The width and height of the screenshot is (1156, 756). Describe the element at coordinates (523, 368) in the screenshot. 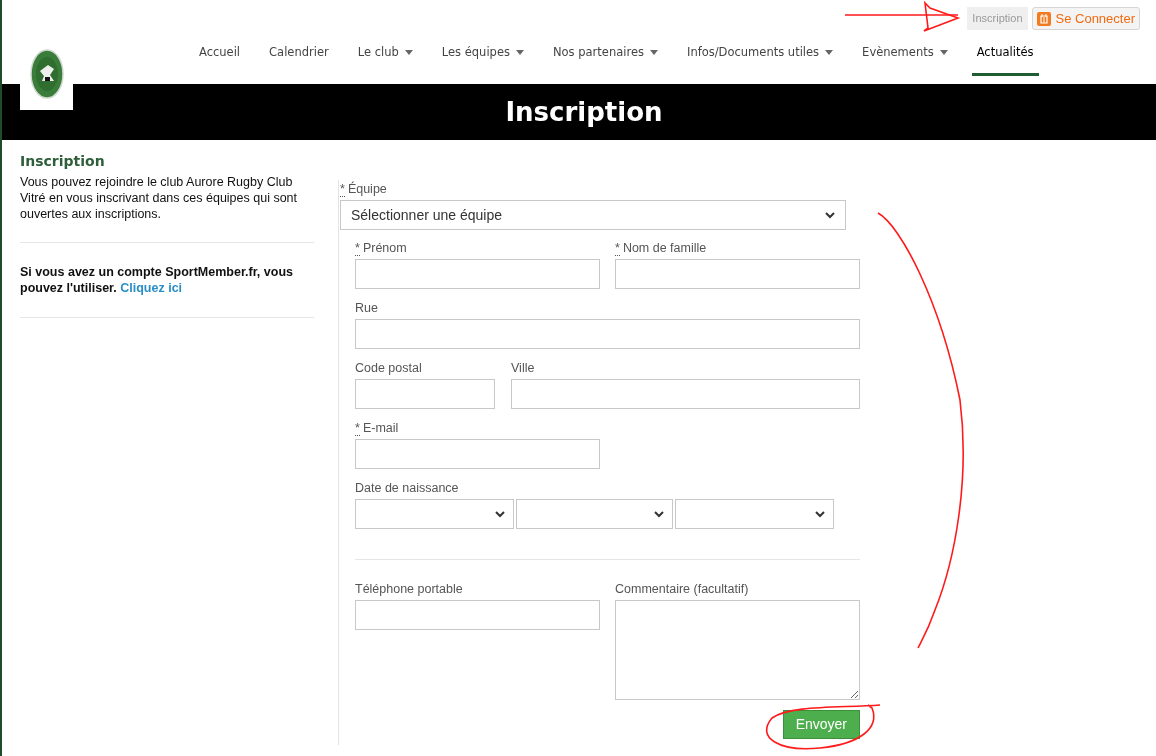

I see `field-label: Ville` at that location.